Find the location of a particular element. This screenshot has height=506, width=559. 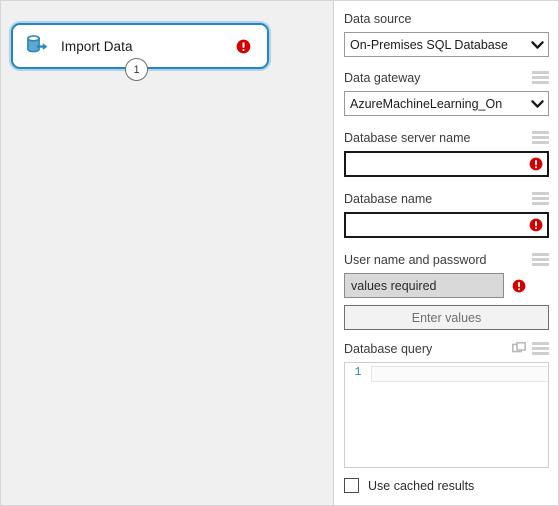

label-database-server-name: Database server name is located at coordinates (407, 137).